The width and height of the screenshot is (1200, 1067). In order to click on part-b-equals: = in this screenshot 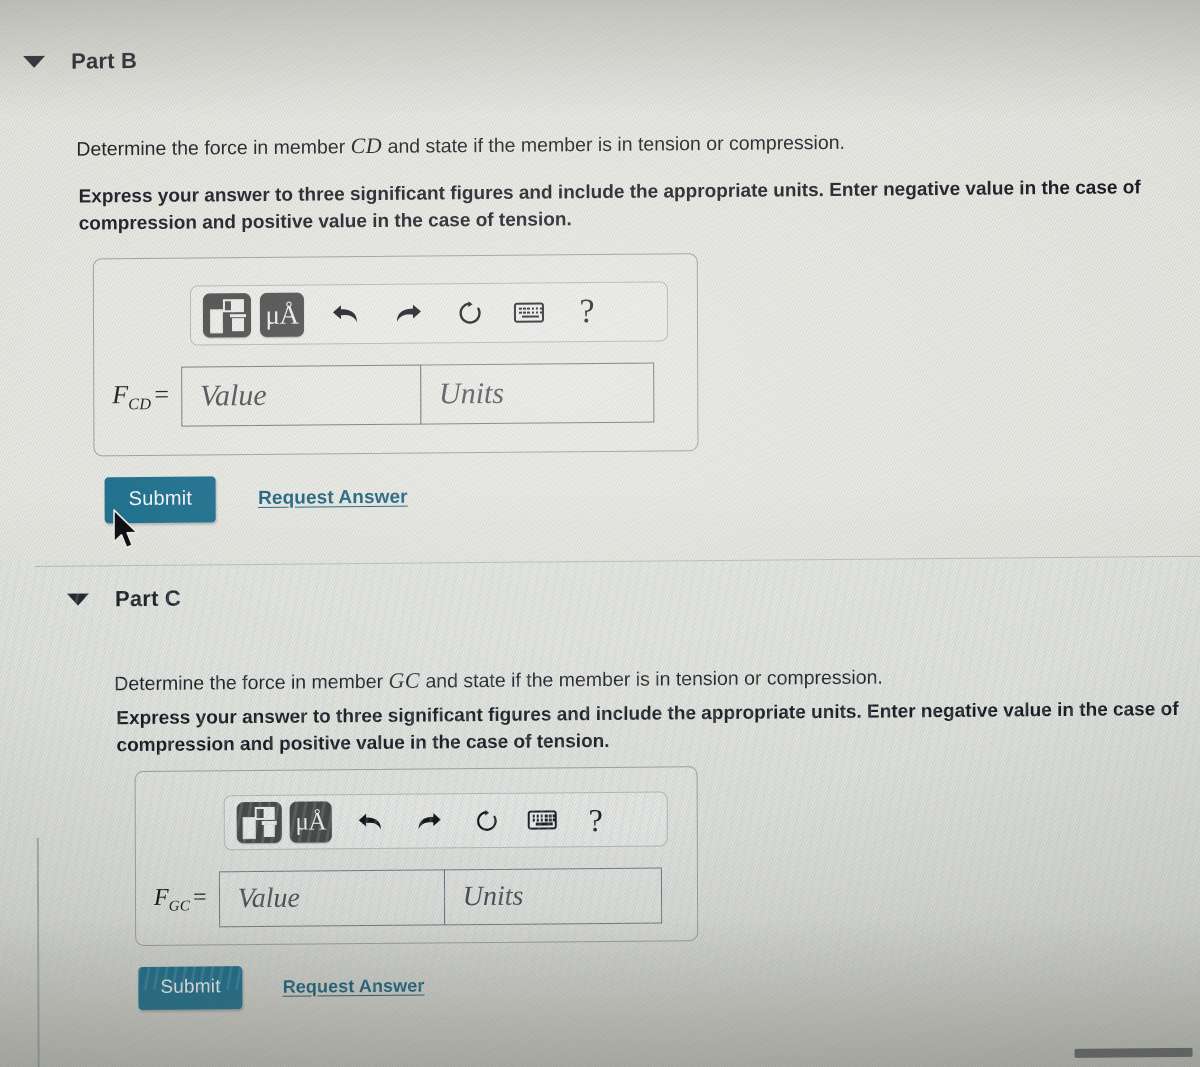, I will do `click(162, 394)`.